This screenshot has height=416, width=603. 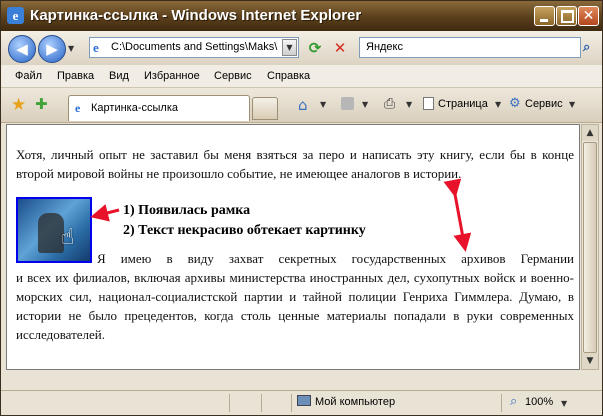 I want to click on arrow-left-icon: ◀, so click(x=22, y=49).